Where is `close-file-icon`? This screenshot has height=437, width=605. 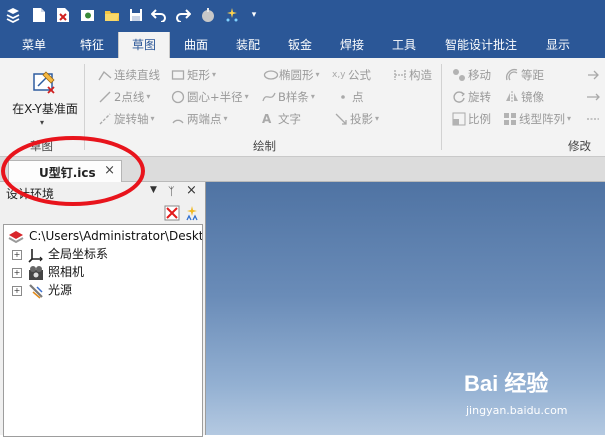 close-file-icon is located at coordinates (63, 15).